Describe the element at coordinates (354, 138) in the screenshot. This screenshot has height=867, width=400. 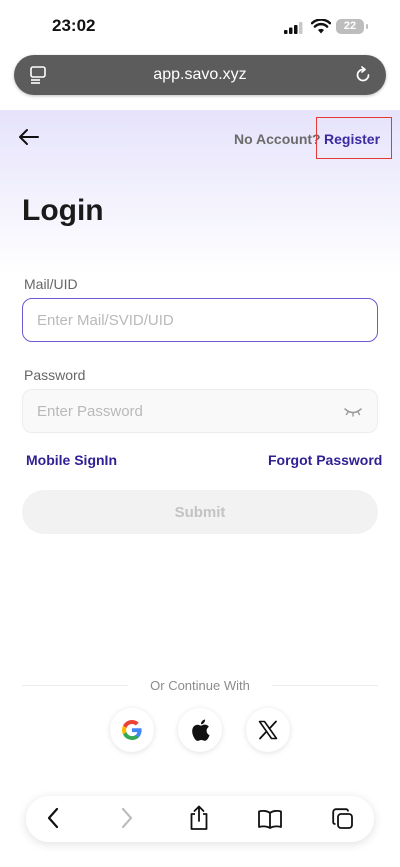
I see `register-highlight-box` at that location.